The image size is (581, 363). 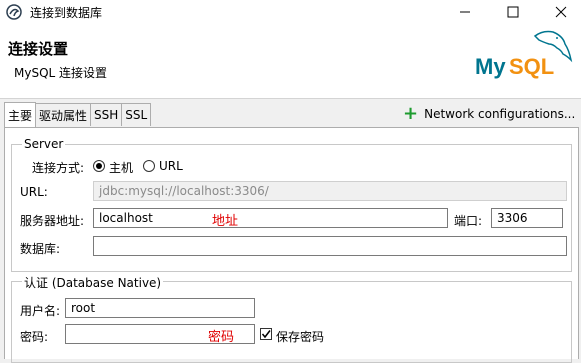 What do you see at coordinates (34, 337) in the screenshot?
I see `password-label: 密码:` at bounding box center [34, 337].